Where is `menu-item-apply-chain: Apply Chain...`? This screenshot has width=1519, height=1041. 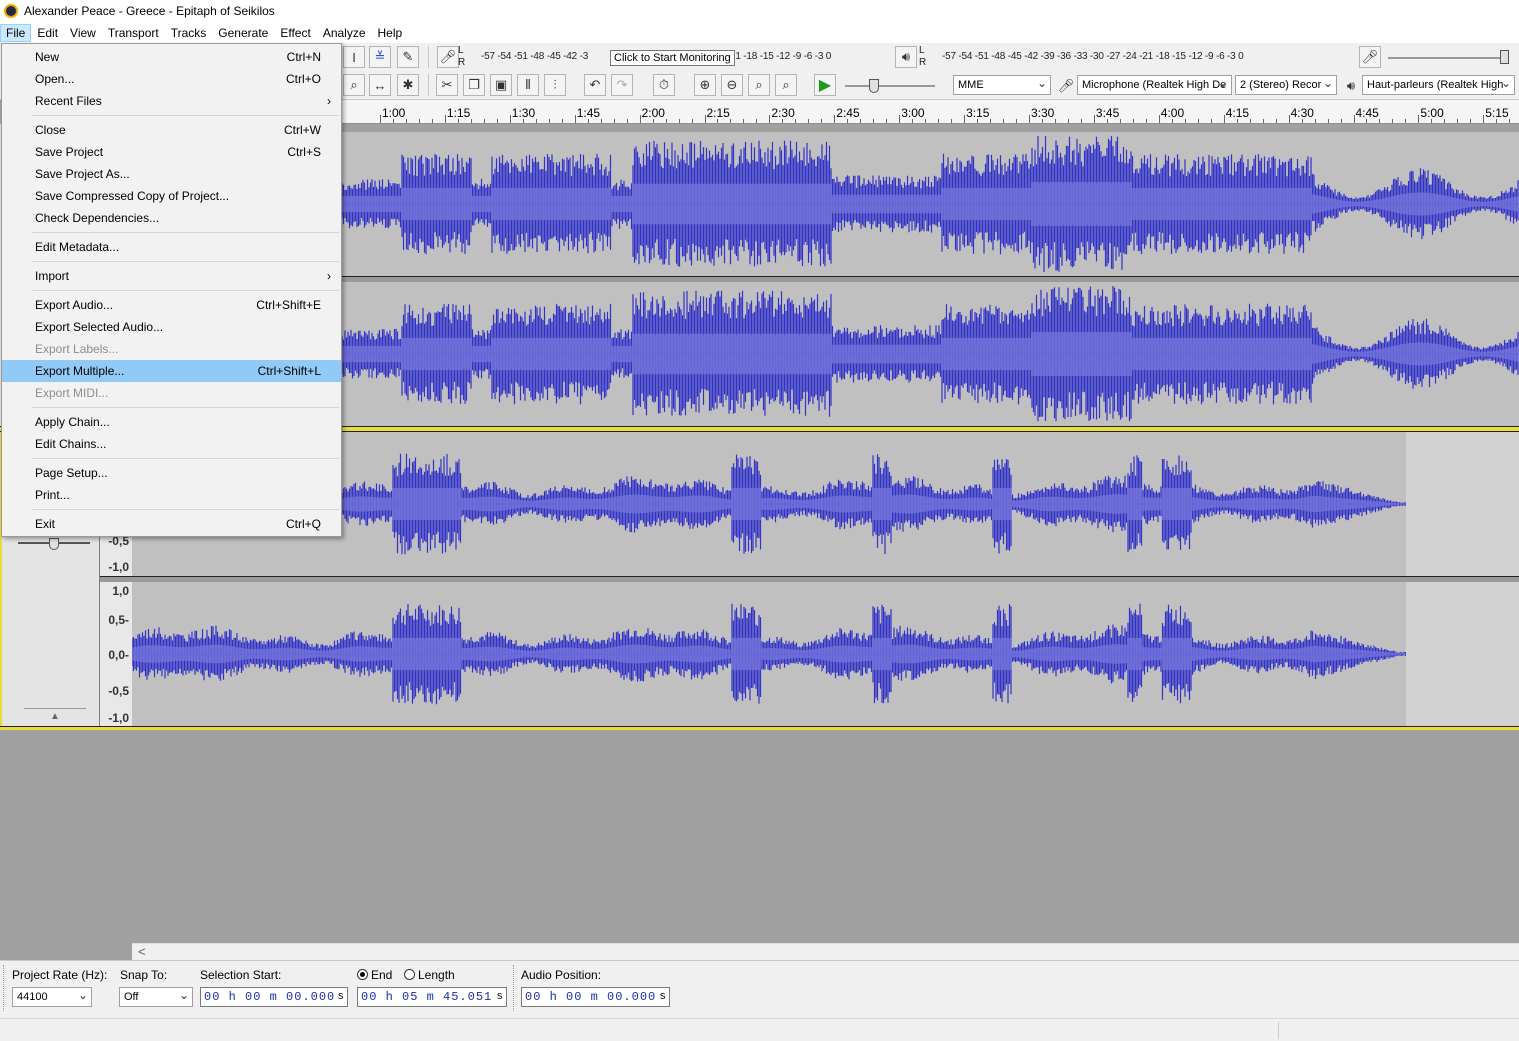 menu-item-apply-chain: Apply Chain... is located at coordinates (171, 422).